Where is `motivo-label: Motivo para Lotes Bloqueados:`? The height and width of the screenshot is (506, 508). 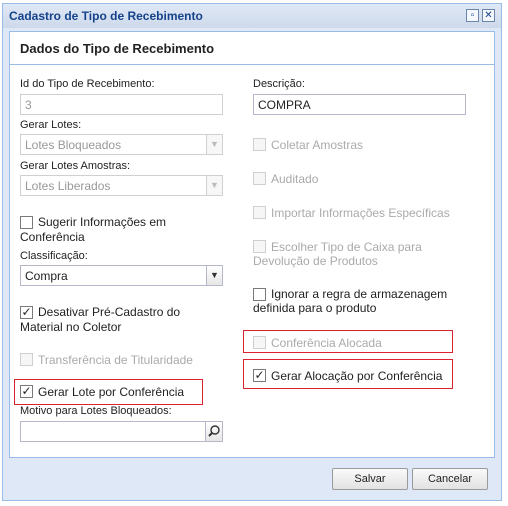 motivo-label: Motivo para Lotes Bloqueados: is located at coordinates (96, 411).